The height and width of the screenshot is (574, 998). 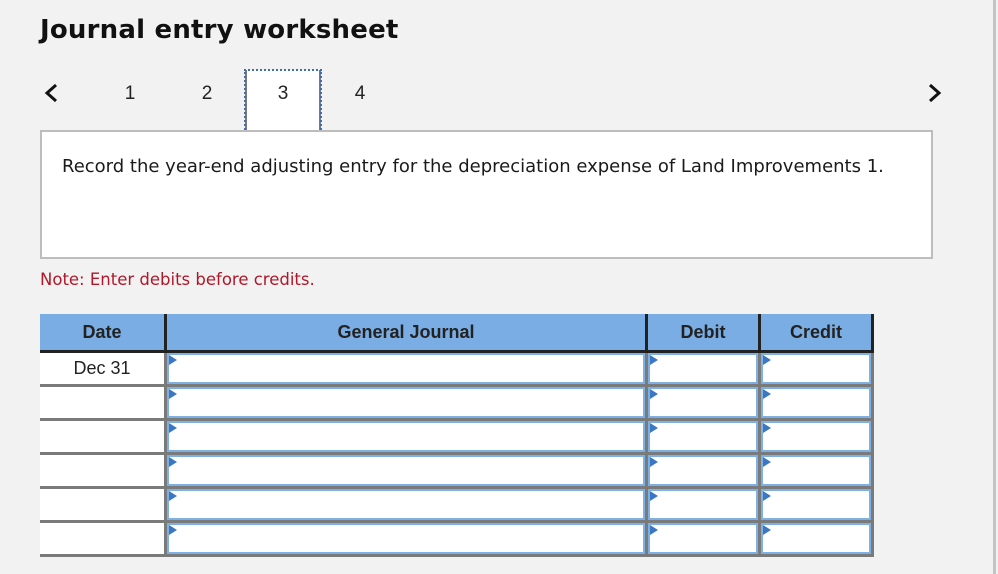 I want to click on tab-label: 3, so click(x=283, y=93).